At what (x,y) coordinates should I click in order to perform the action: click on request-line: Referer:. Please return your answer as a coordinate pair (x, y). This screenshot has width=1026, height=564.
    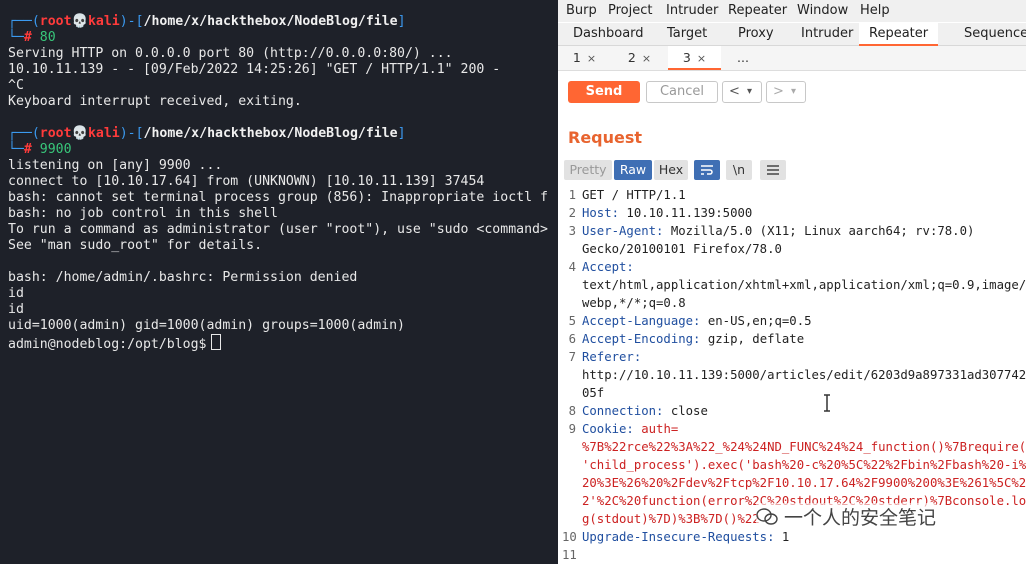
    Looking at the image, I should click on (611, 357).